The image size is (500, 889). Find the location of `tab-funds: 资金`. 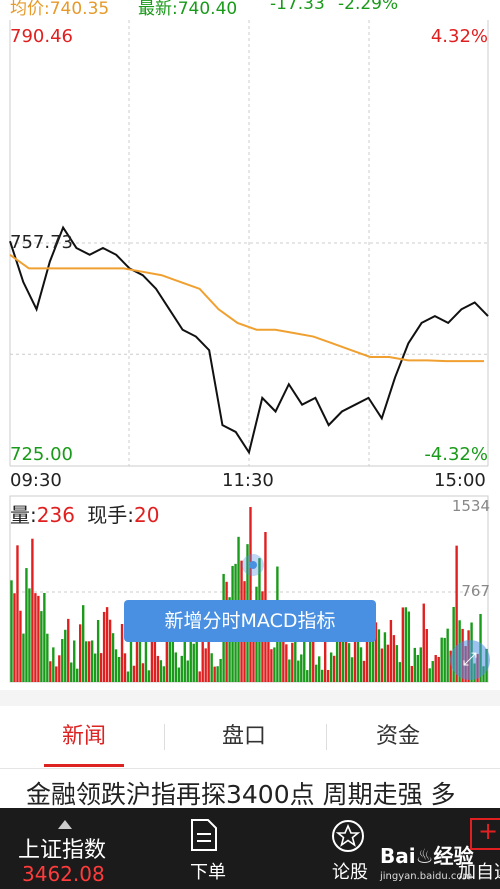

tab-funds: 资金 is located at coordinates (398, 737).